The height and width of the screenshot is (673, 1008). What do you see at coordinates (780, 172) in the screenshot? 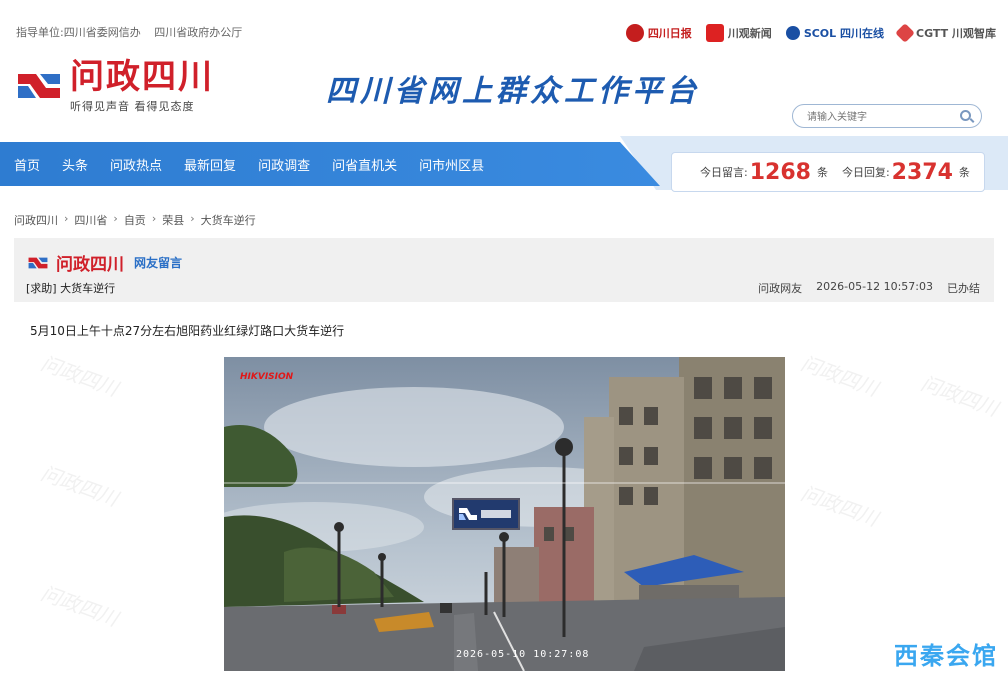
I see `today-messages-count: 1268` at bounding box center [780, 172].